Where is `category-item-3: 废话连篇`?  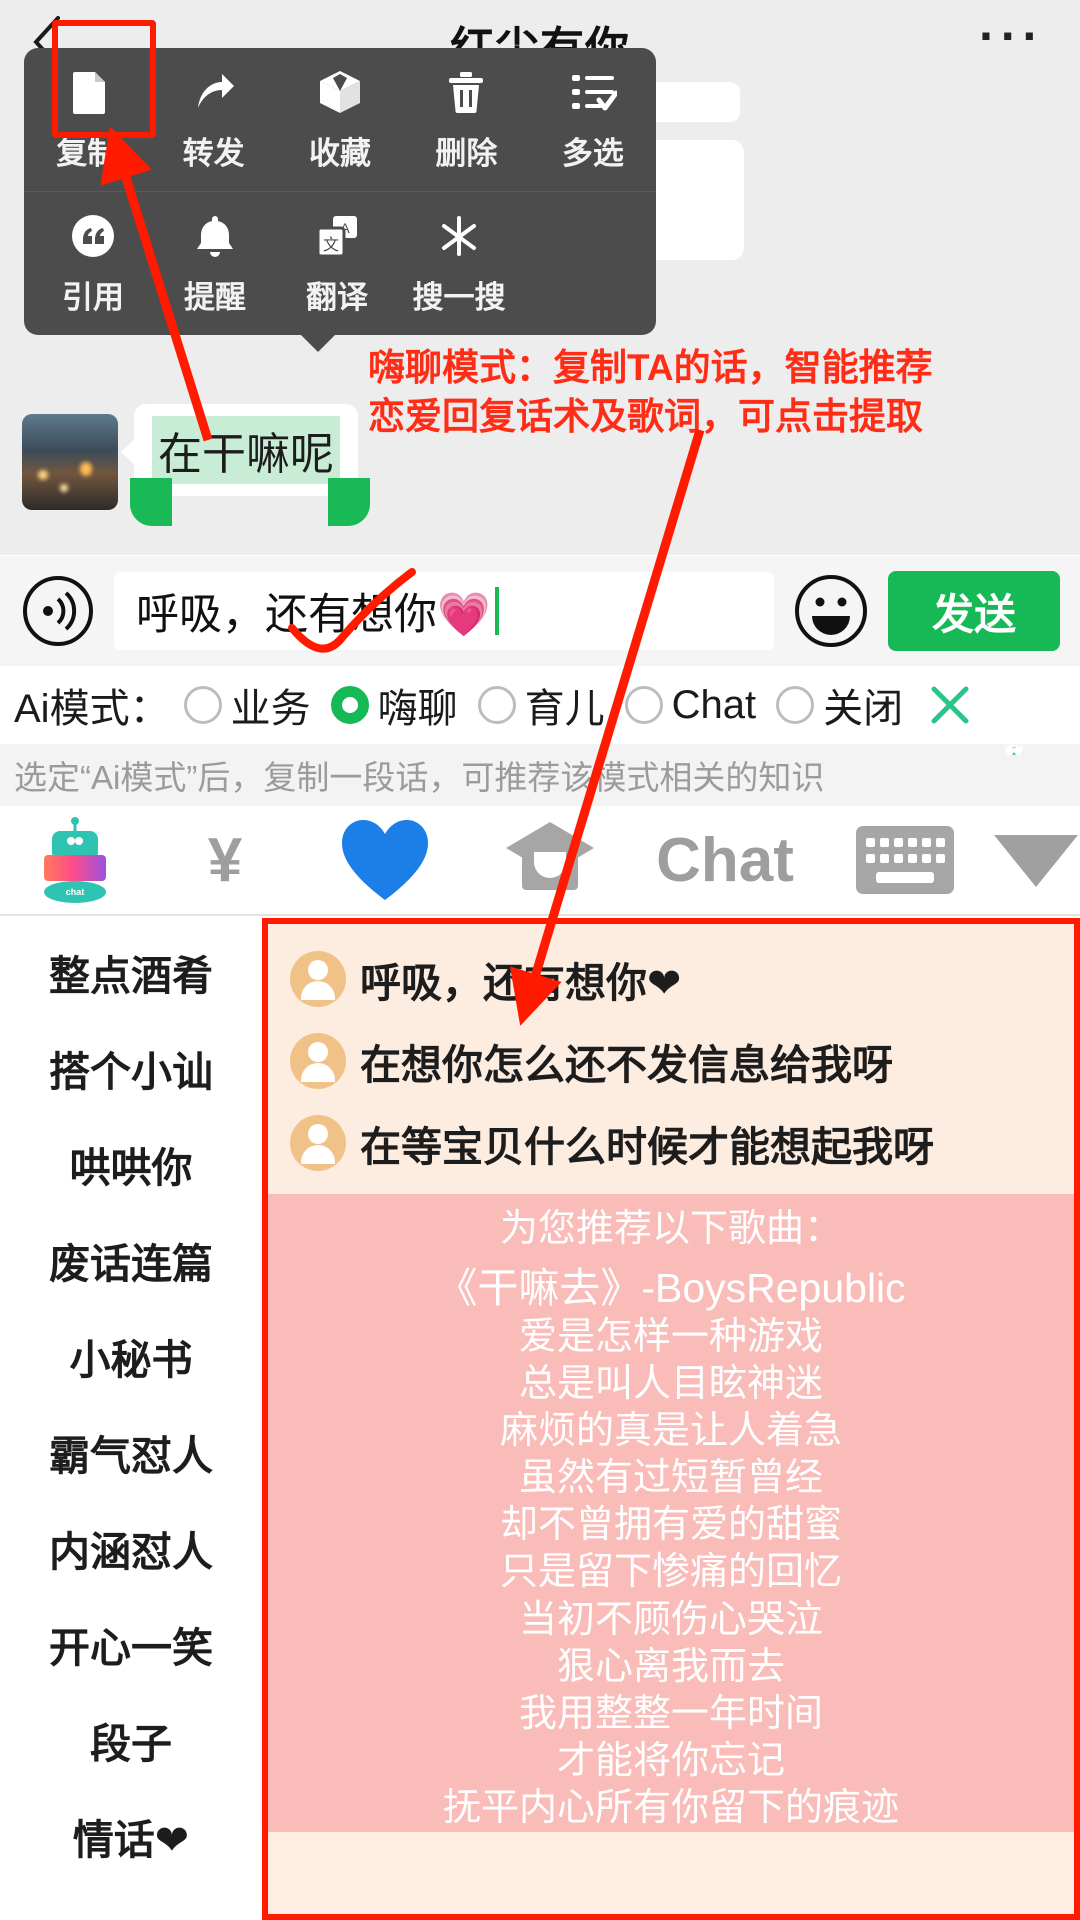 category-item-3: 废话连篇 is located at coordinates (131, 1260).